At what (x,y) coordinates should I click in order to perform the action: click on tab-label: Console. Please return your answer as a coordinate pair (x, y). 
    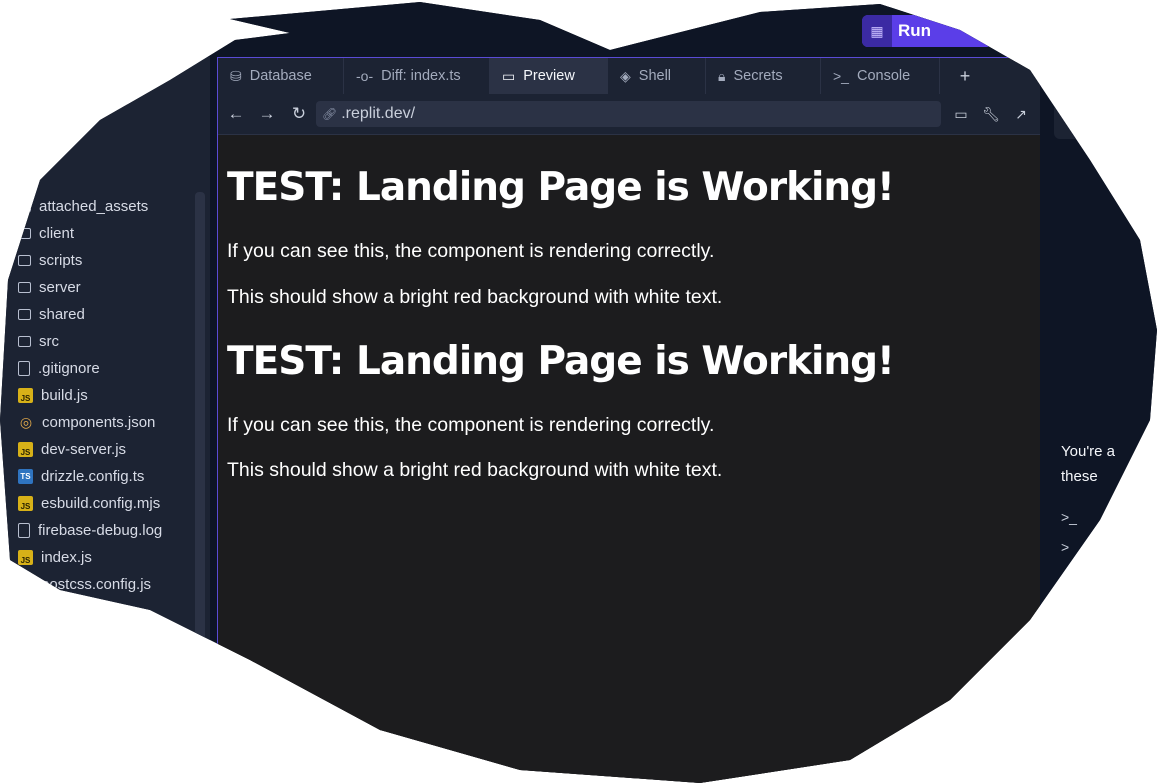
    Looking at the image, I should click on (883, 76).